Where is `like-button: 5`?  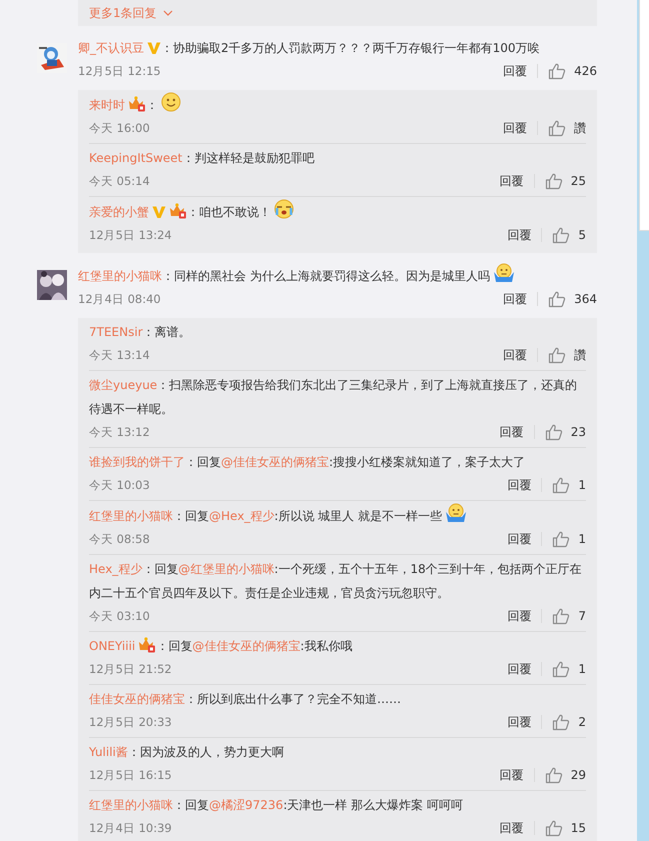 like-button: 5 is located at coordinates (569, 235).